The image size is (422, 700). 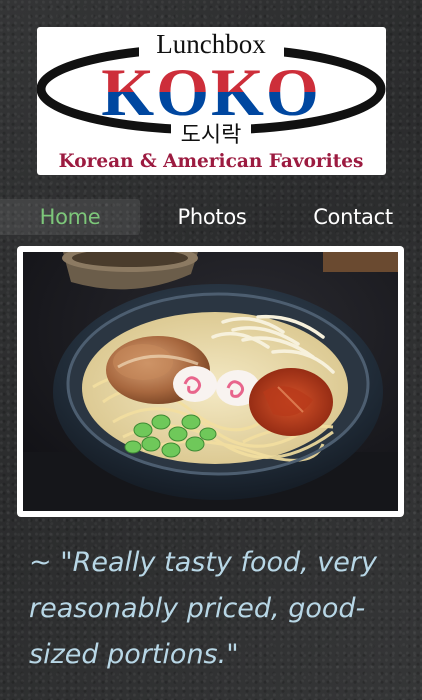 I want to click on logo-brand: KOKO, so click(x=211, y=92).